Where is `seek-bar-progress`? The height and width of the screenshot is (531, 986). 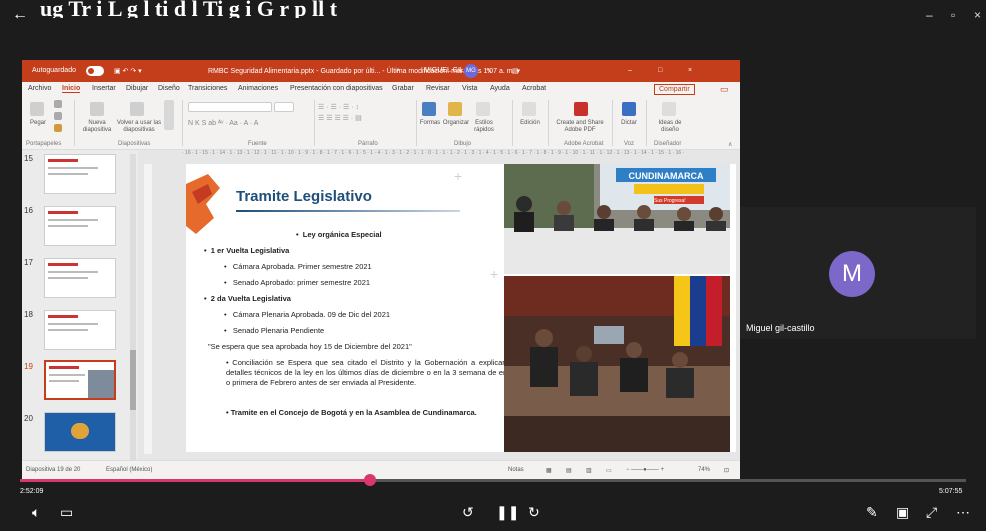
seek-bar-progress is located at coordinates (195, 480).